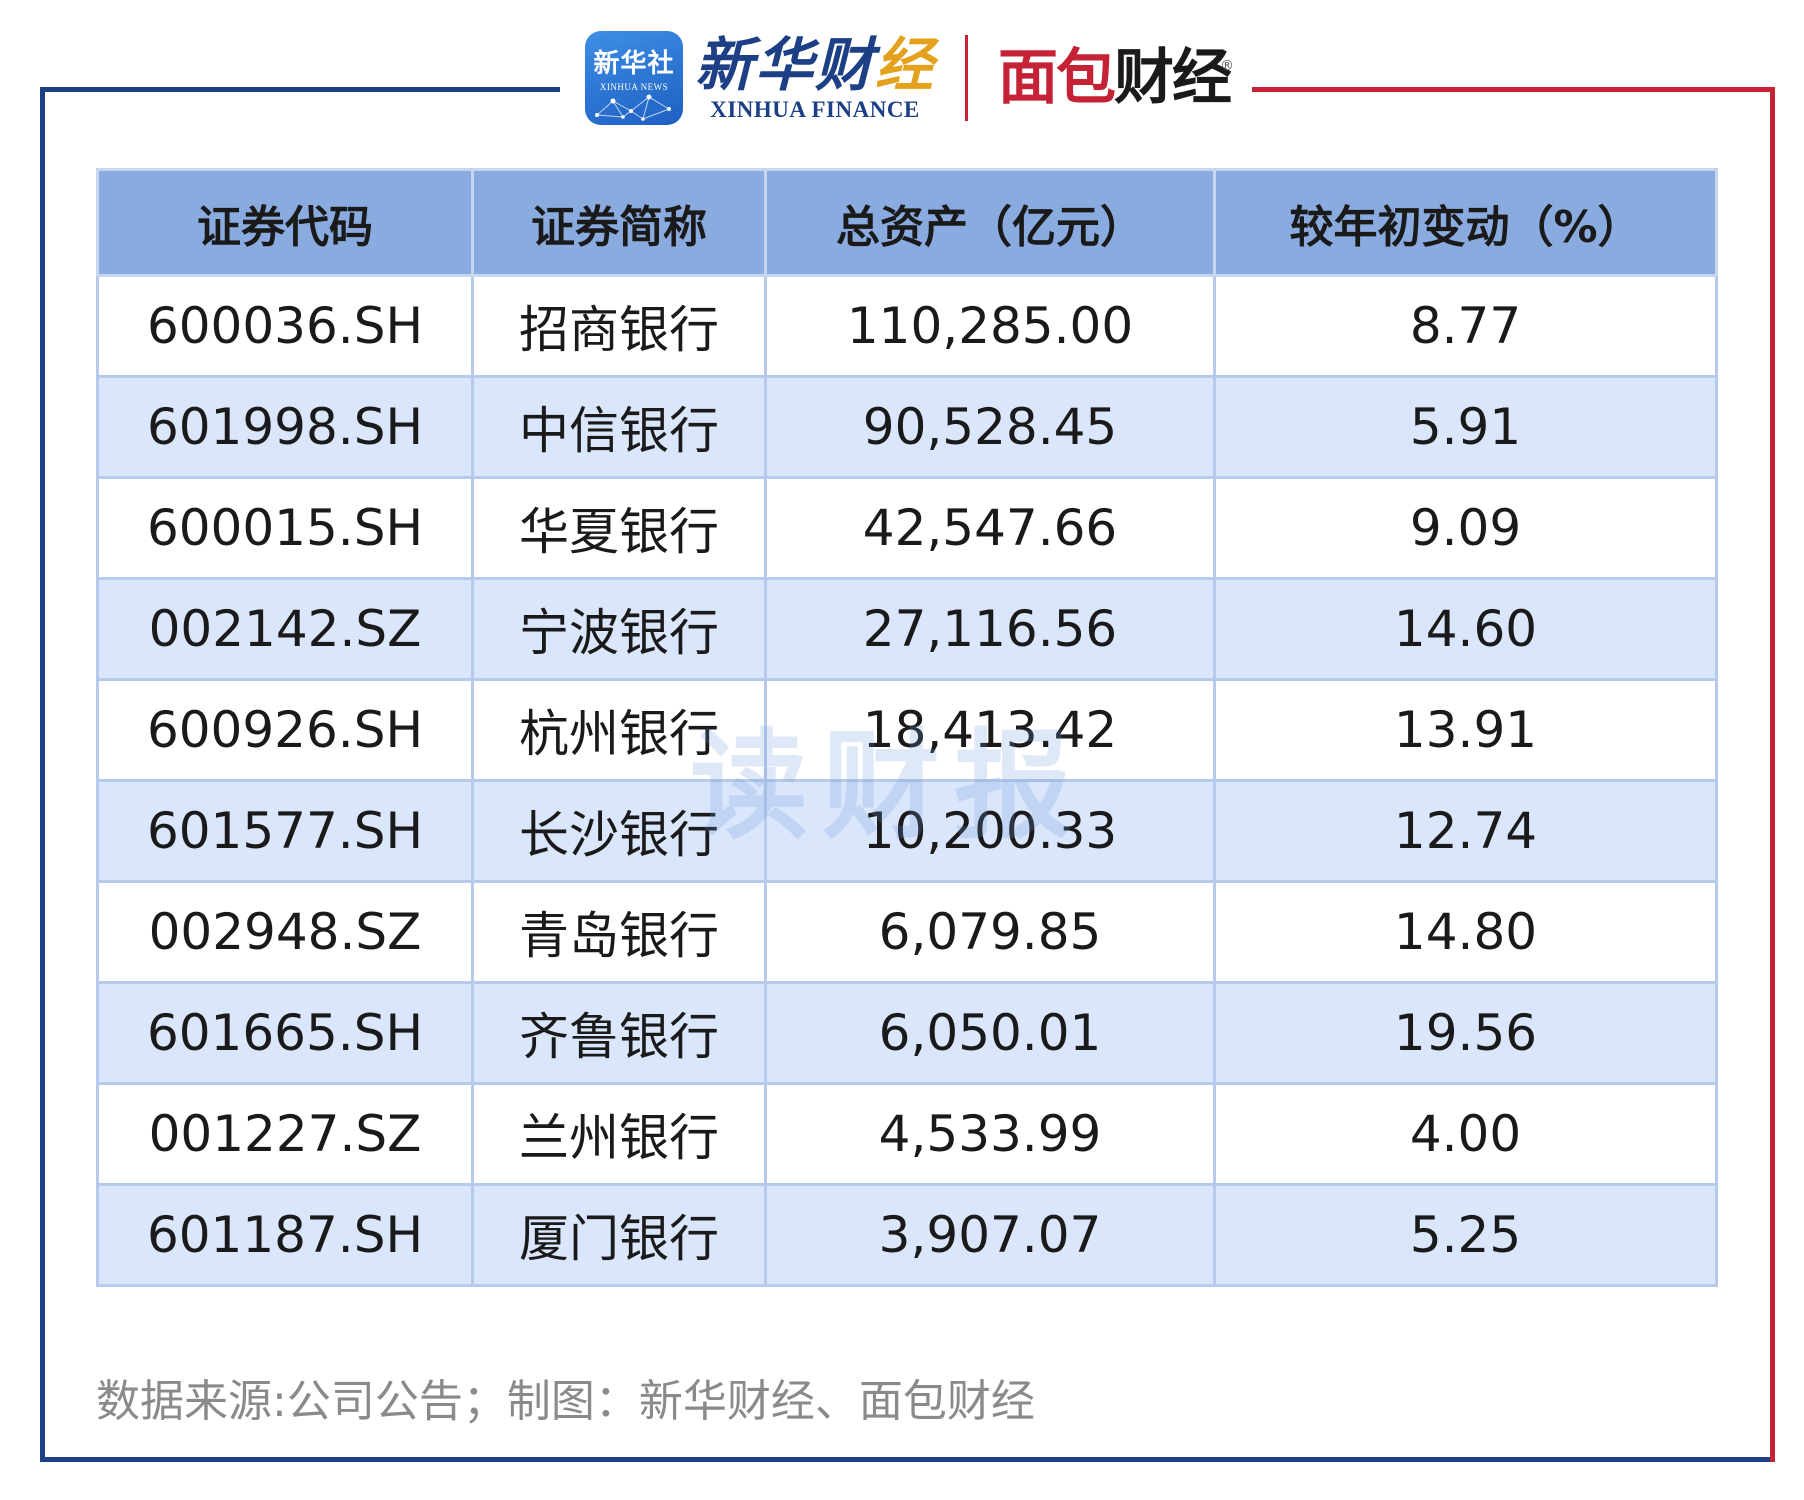 The image size is (1804, 1500). Describe the element at coordinates (990, 1134) in the screenshot. I see `cell-assets: 4,533.99` at that location.